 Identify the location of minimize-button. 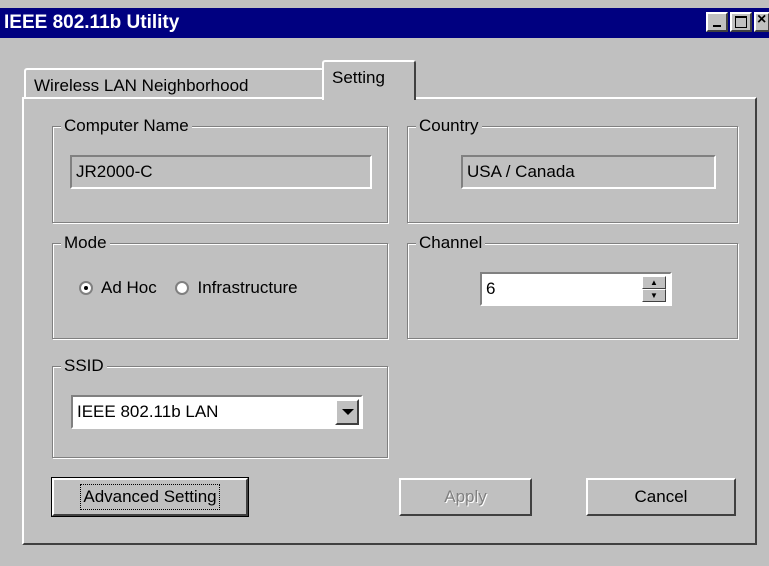
(717, 22).